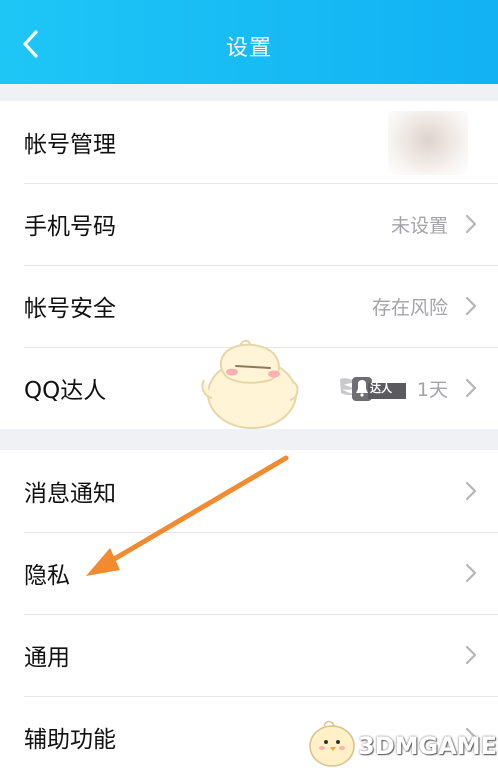 This screenshot has width=498, height=778. I want to click on account-management-row: 帐号管理, so click(249, 142).